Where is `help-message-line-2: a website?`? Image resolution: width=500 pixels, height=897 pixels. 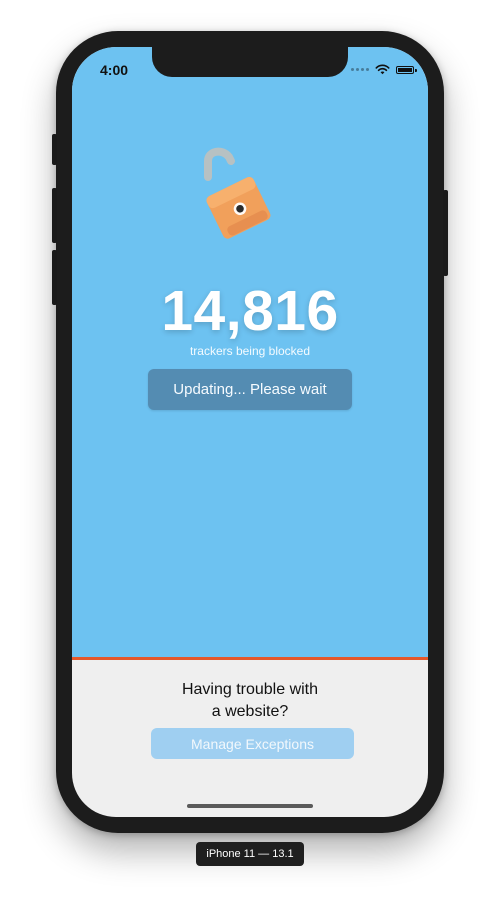 help-message-line-2: a website? is located at coordinates (250, 711).